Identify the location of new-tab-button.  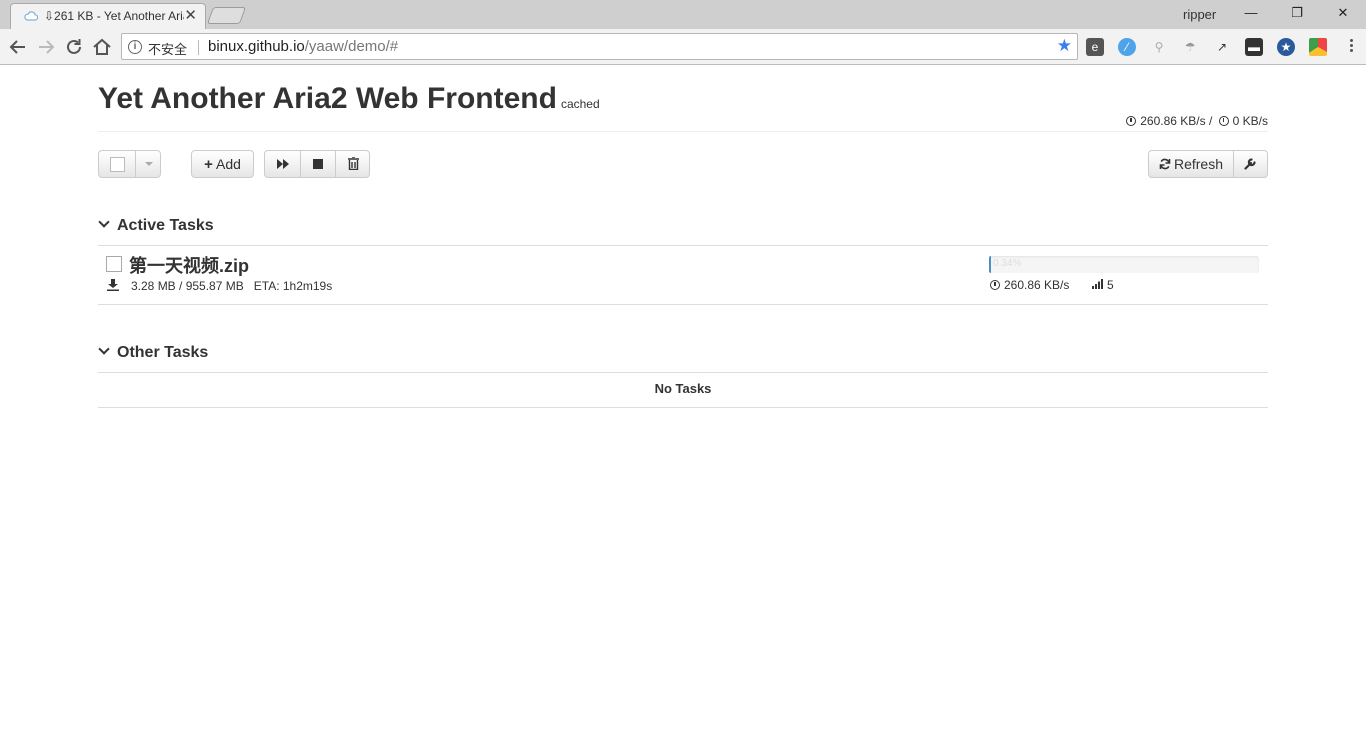
(226, 15).